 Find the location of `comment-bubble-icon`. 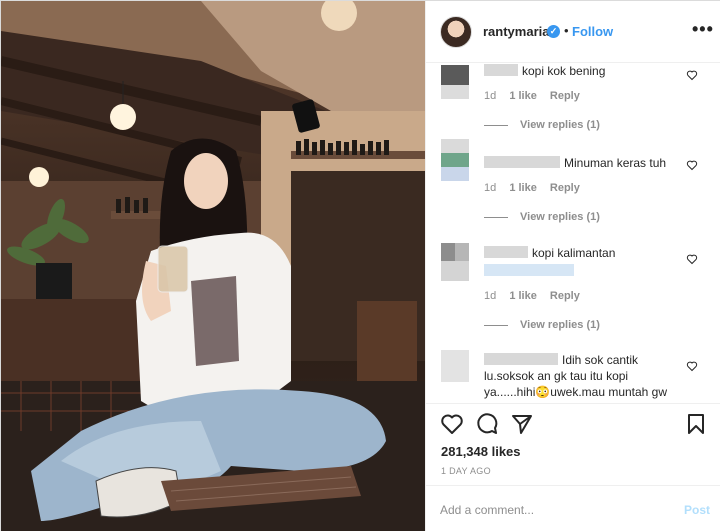

comment-bubble-icon is located at coordinates (487, 424).